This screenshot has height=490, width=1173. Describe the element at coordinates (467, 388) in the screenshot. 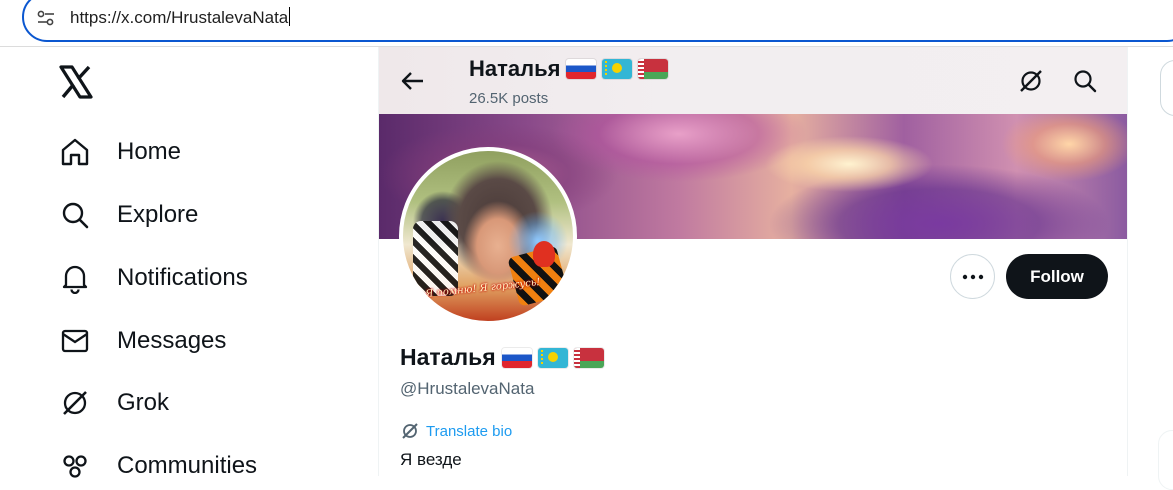

I see `profile-handle: @HrustalevaNata` at that location.